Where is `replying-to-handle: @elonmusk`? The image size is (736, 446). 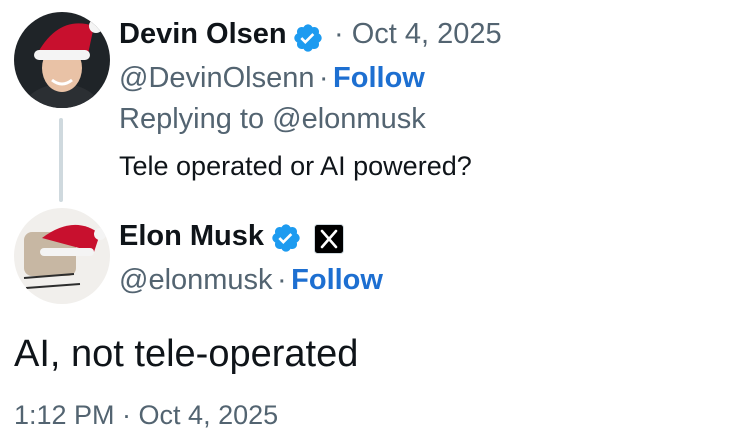
replying-to-handle: @elonmusk is located at coordinates (349, 119).